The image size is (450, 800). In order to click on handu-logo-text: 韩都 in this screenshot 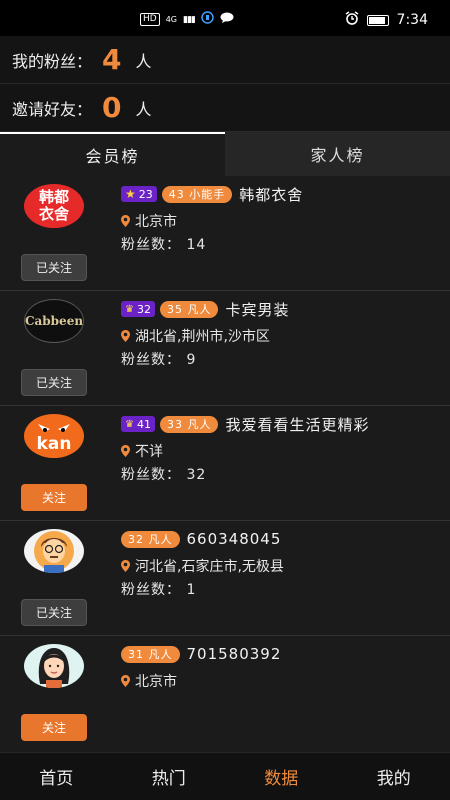, I will do `click(53, 197)`.